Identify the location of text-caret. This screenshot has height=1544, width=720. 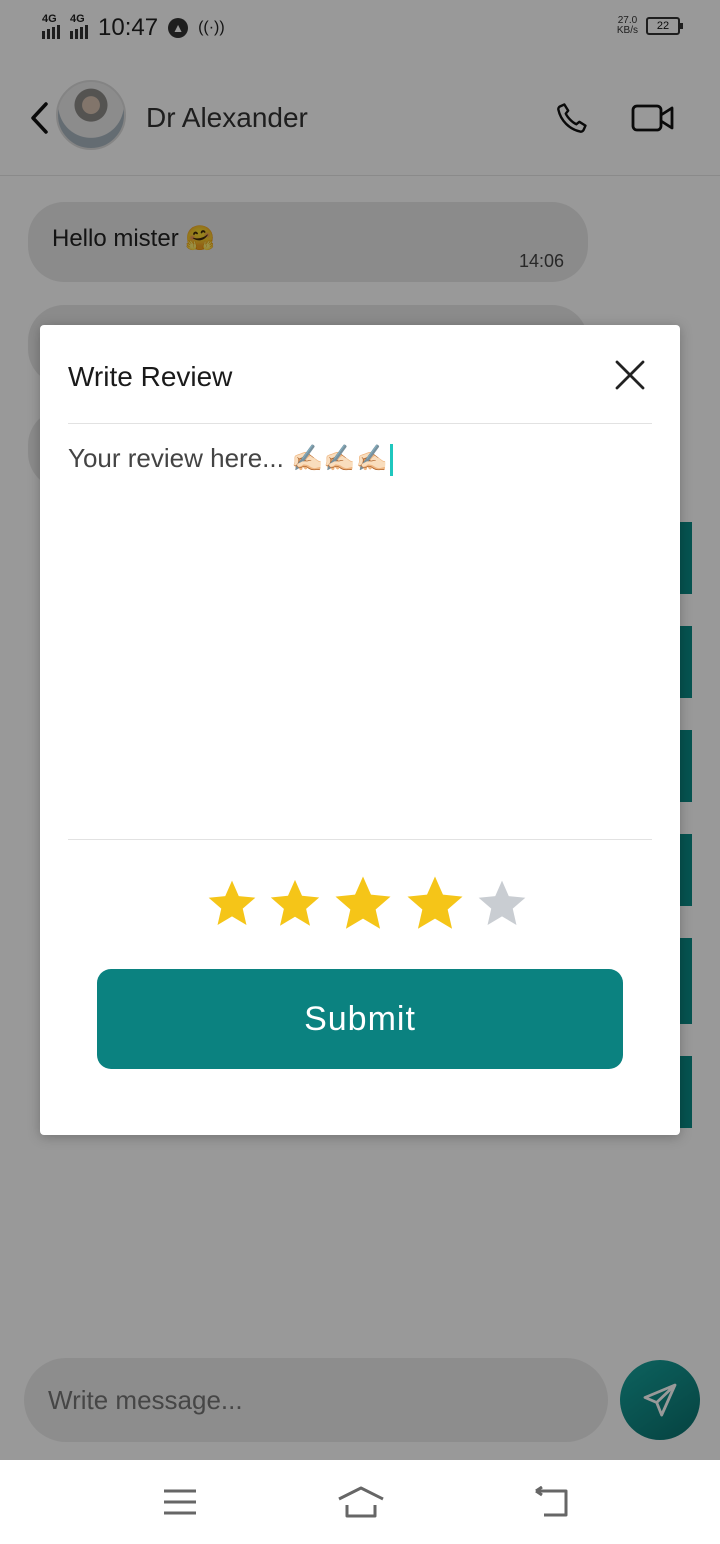
(392, 460).